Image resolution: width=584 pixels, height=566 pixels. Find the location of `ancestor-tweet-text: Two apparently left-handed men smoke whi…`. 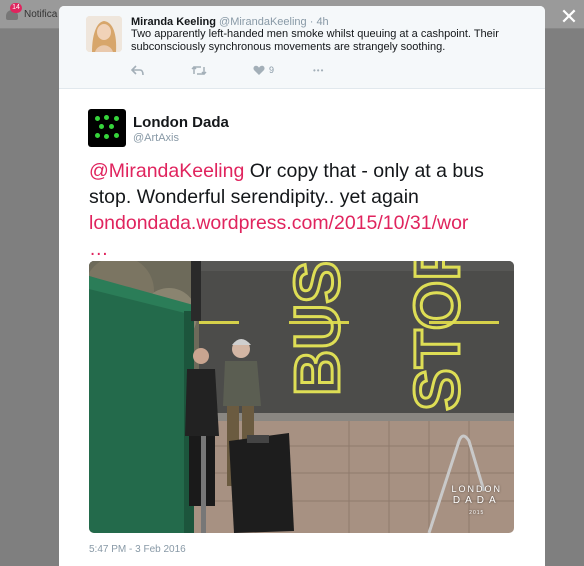

ancestor-tweet-text: Two apparently left-handed men smoke whi… is located at coordinates (315, 40).